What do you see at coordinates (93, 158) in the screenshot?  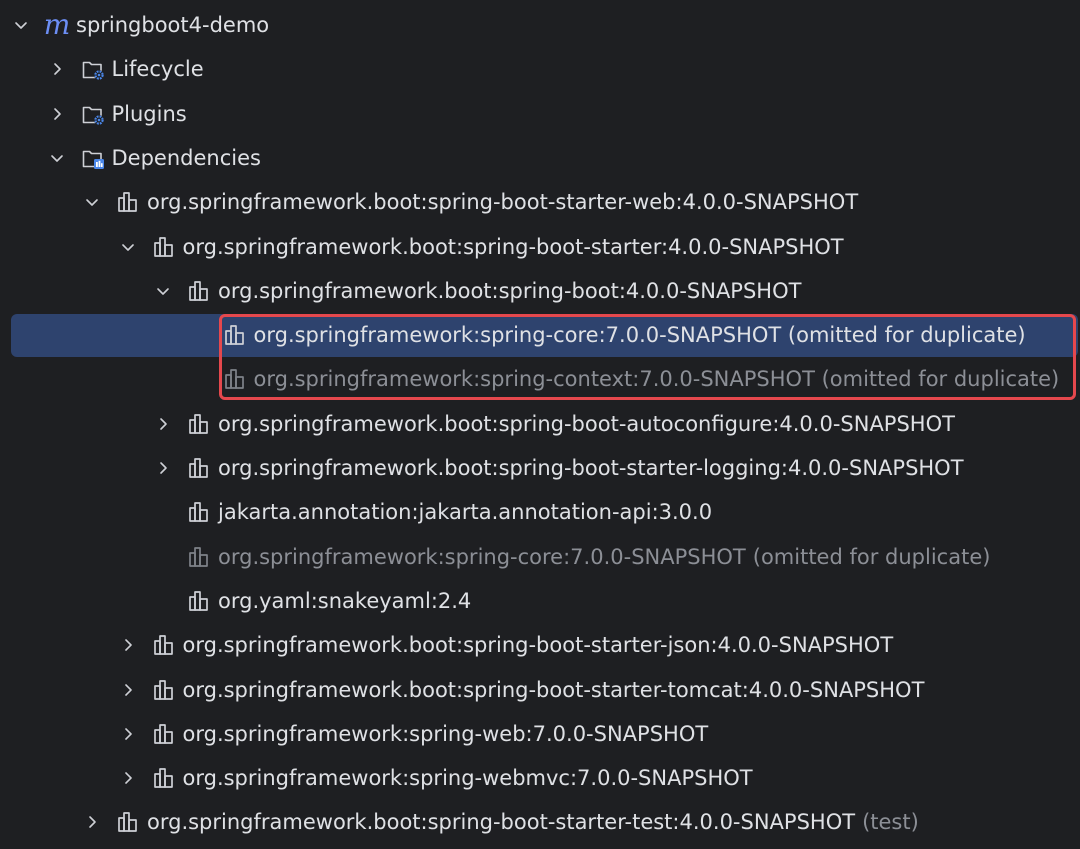 I see `dependencies-folder-icon` at bounding box center [93, 158].